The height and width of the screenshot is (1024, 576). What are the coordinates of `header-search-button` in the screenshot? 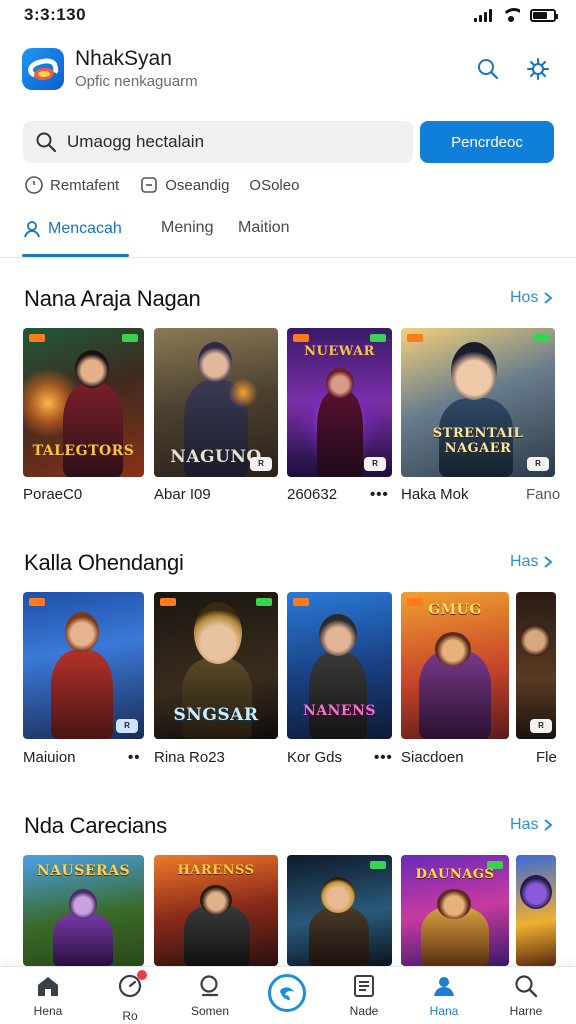 It's located at (488, 69).